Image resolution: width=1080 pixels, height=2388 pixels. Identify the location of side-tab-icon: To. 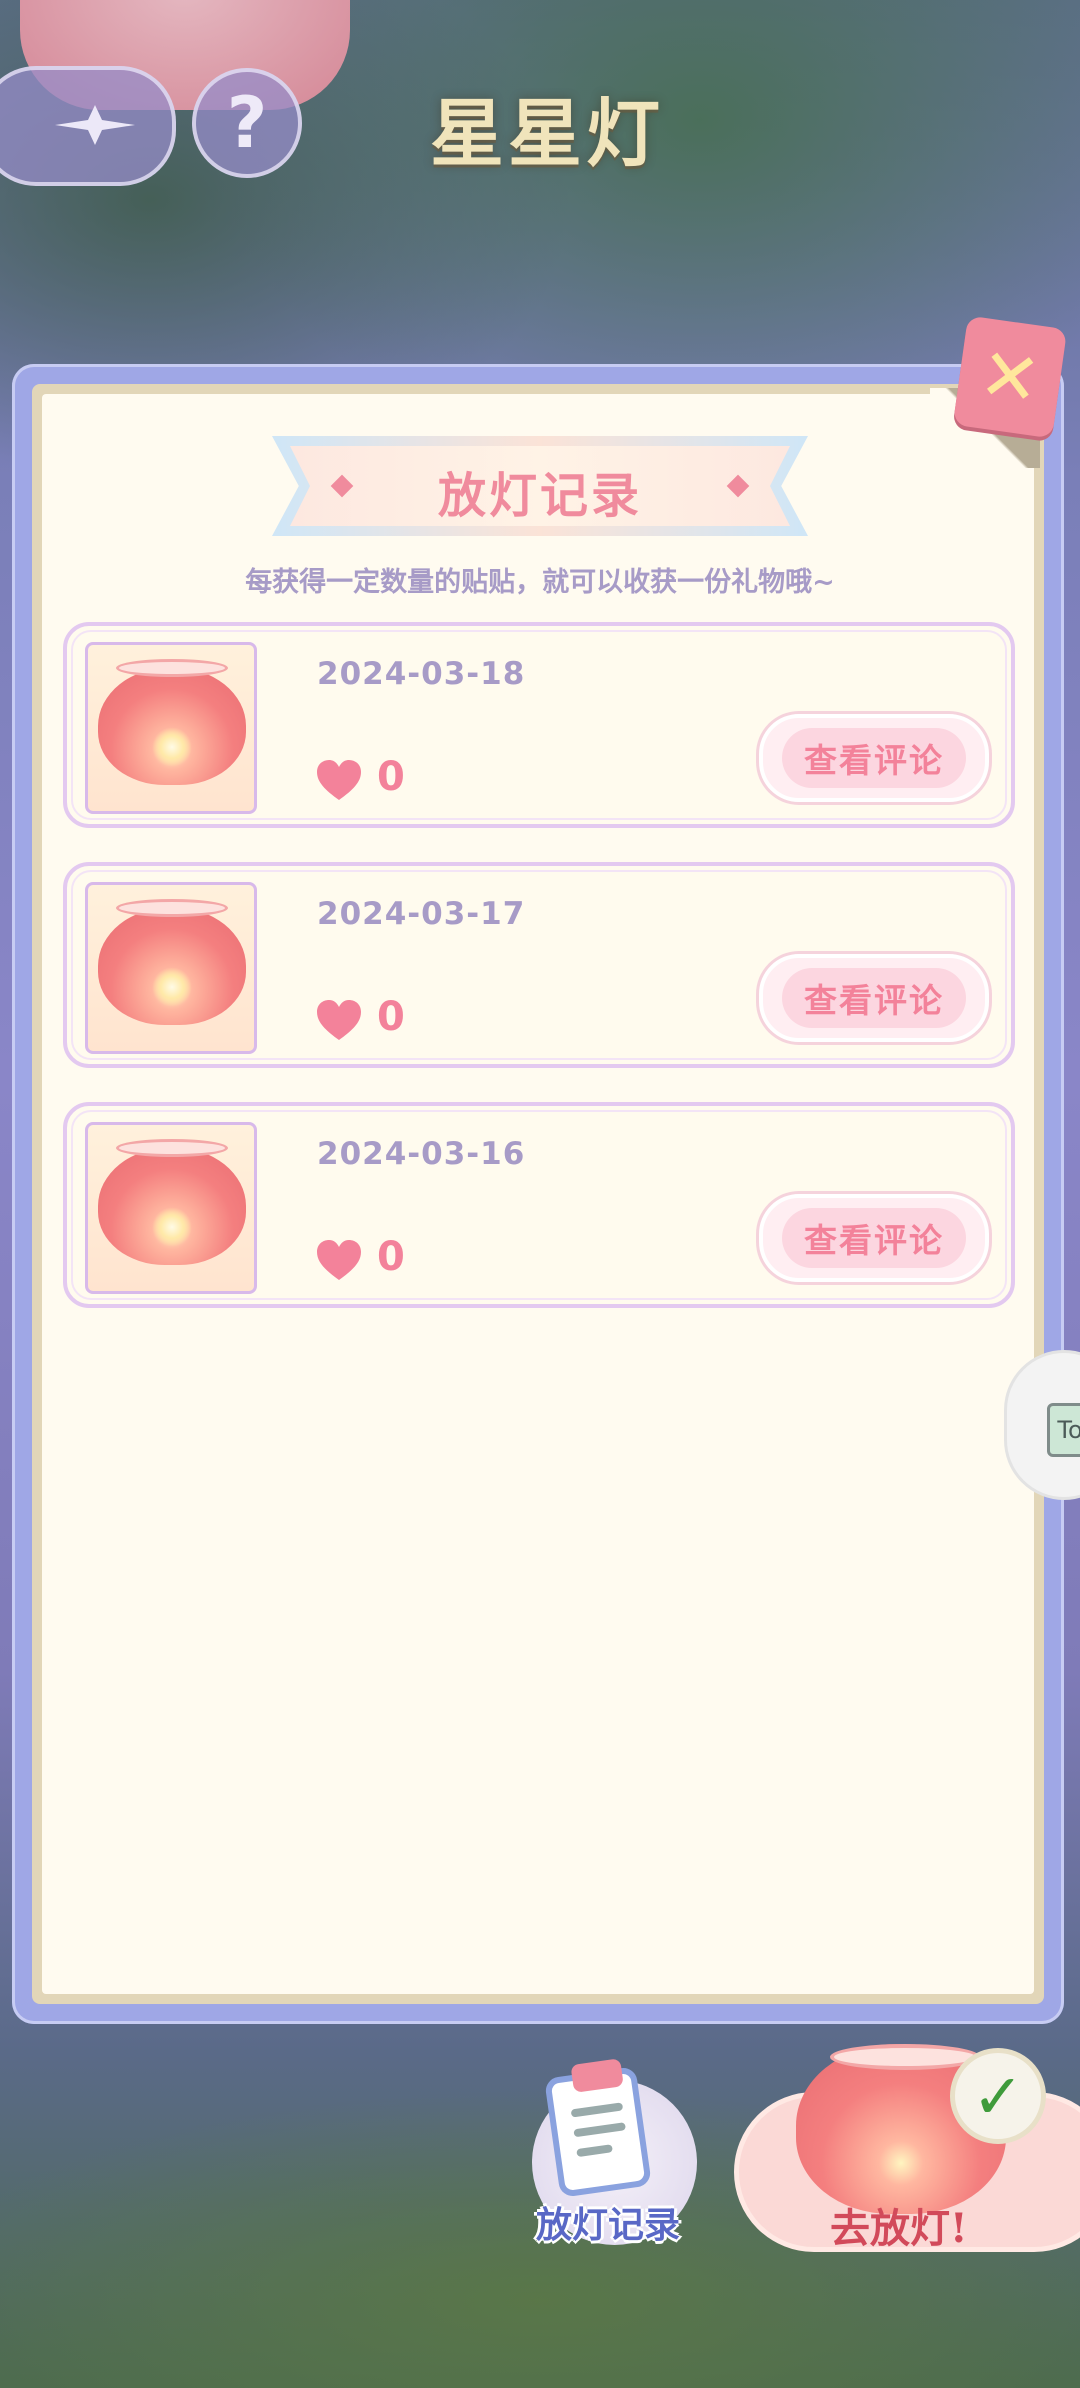
(1063, 1430).